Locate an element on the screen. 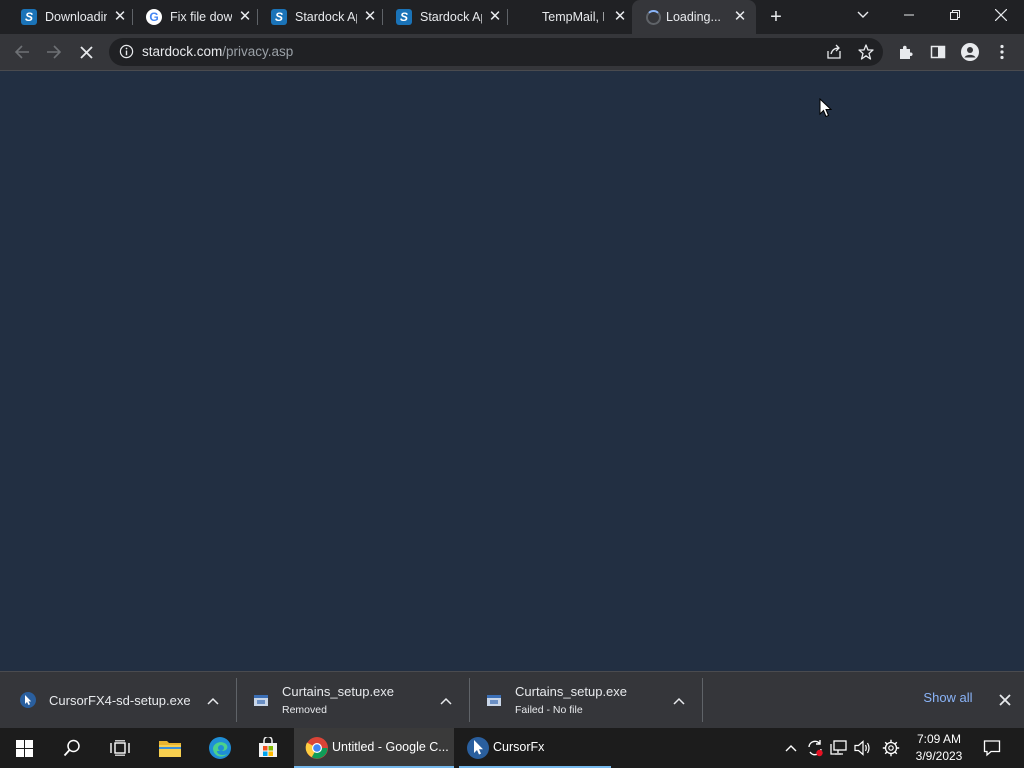  restore-button is located at coordinates (955, 15).